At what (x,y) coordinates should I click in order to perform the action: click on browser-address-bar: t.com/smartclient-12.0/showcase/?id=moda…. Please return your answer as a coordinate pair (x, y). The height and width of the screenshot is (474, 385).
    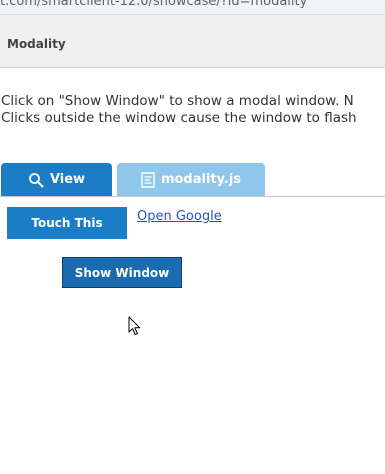
    Looking at the image, I should click on (192, 7).